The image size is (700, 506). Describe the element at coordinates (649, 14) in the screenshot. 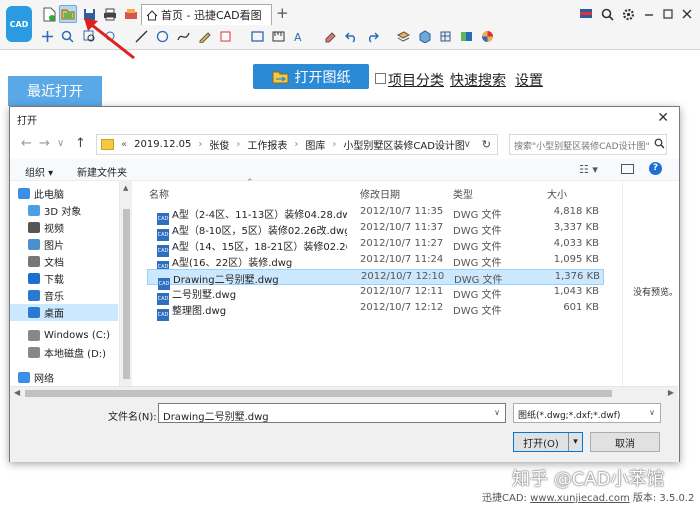

I see `minimize-icon` at that location.